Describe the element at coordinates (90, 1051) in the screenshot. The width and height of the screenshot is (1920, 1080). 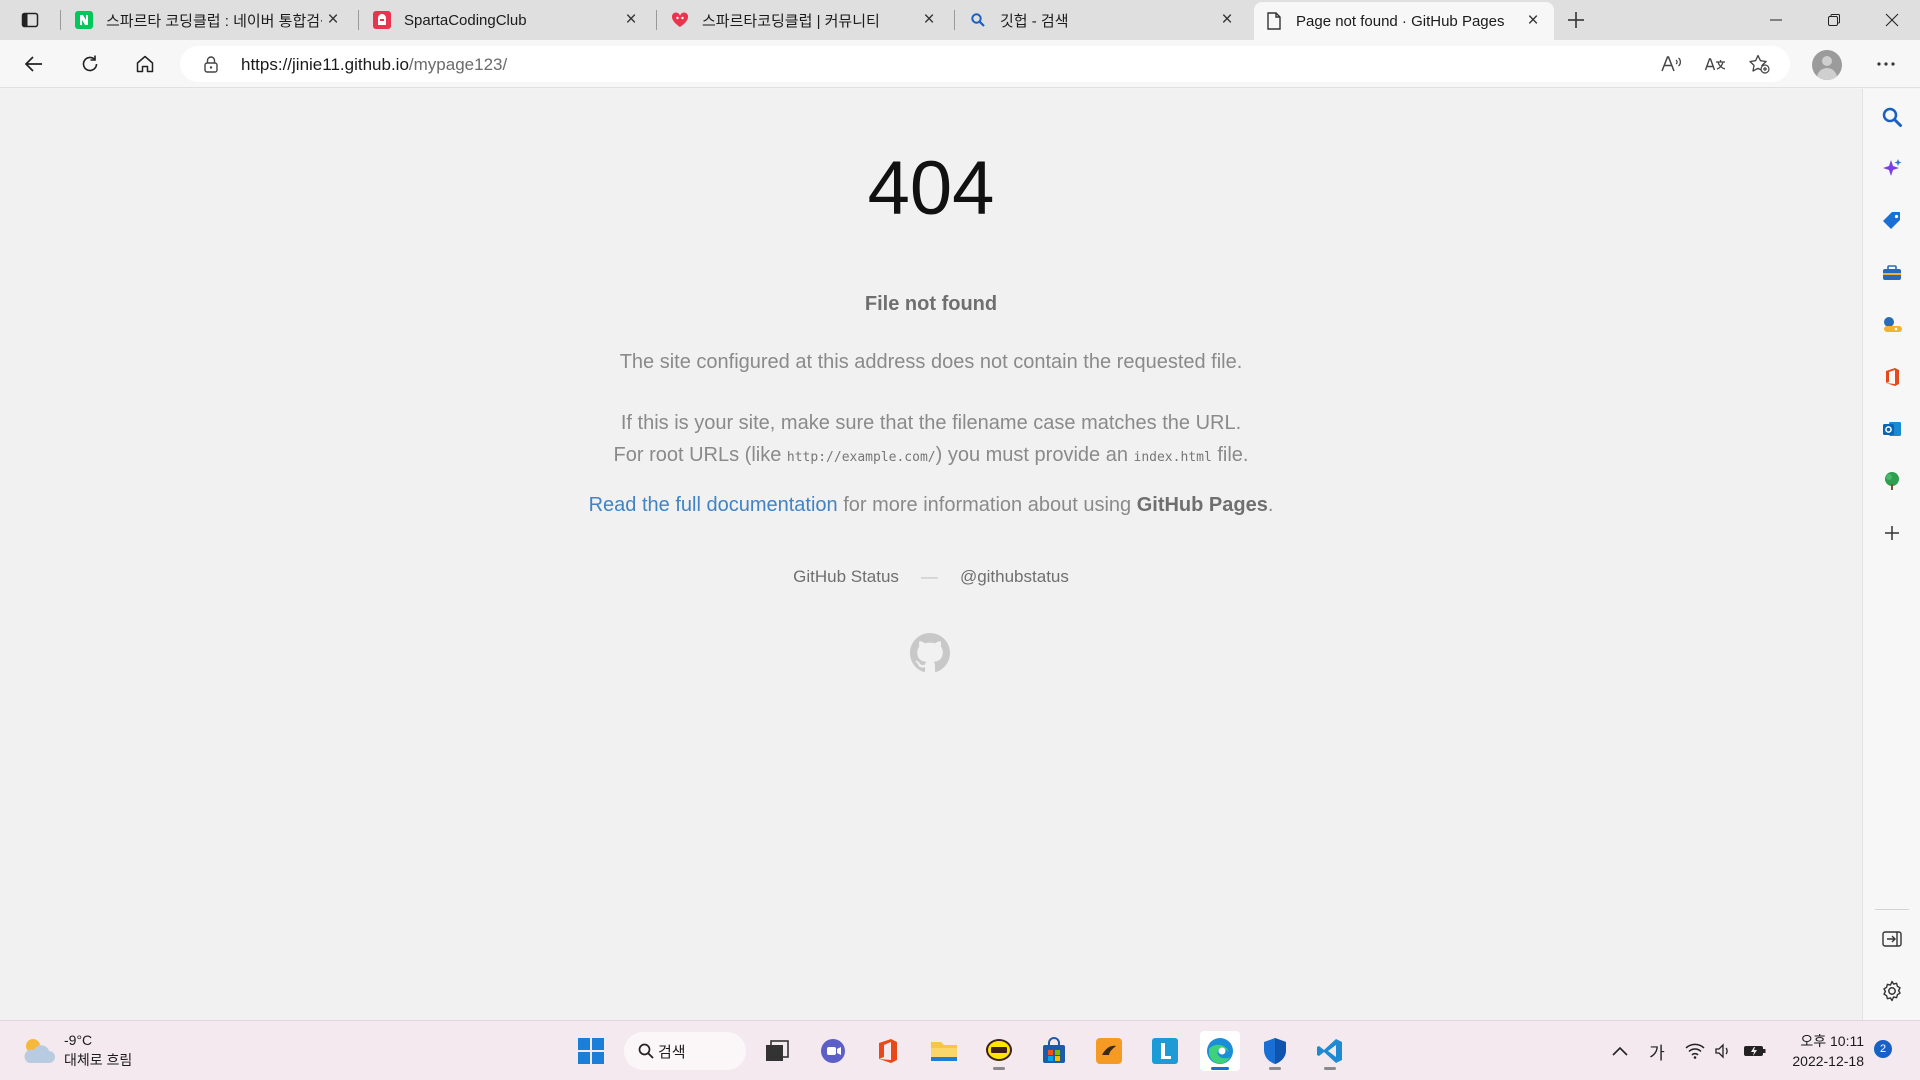
I see `weather-widget: -9°C 대체로 흐림` at that location.